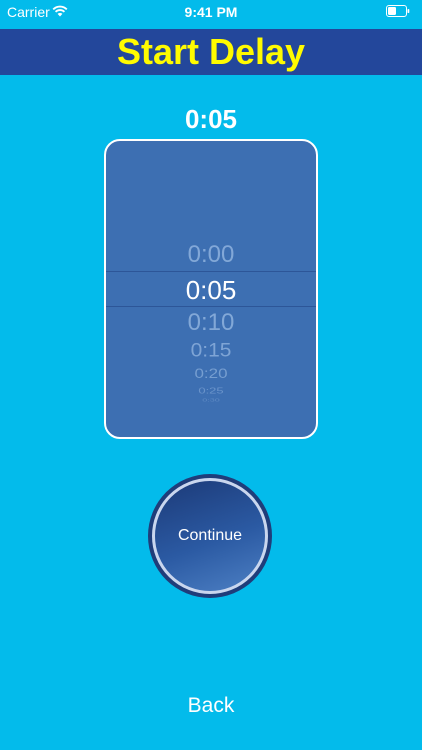  Describe the element at coordinates (211, 391) in the screenshot. I see `picker-option: 0:25` at that location.